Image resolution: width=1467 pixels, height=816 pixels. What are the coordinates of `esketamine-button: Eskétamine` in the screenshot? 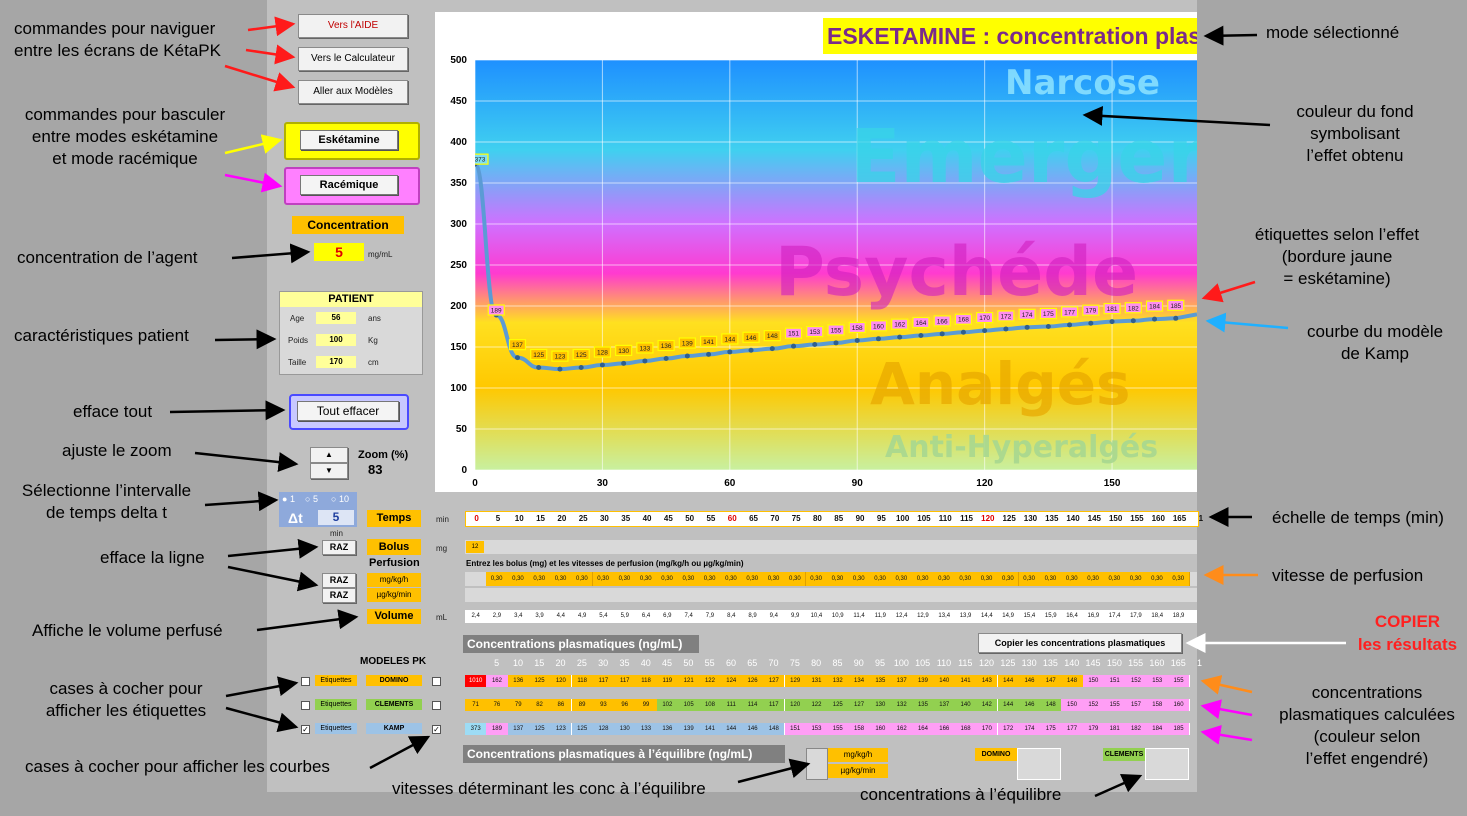 It's located at (349, 140).